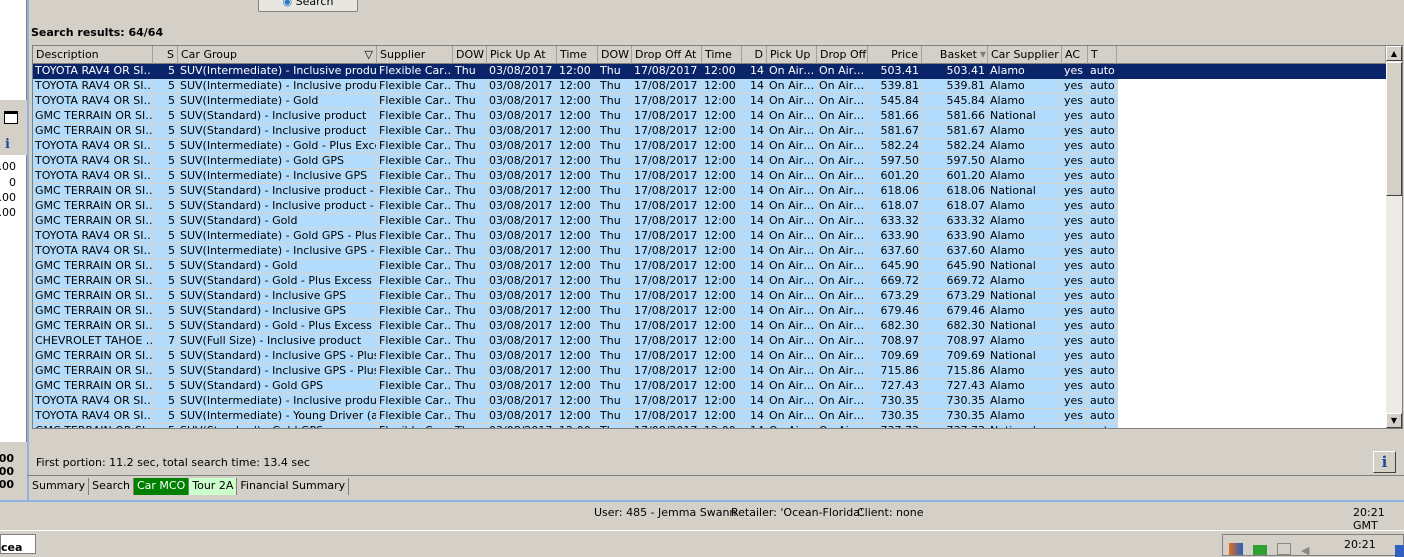 The image size is (1404, 557). What do you see at coordinates (18, 544) in the screenshot?
I see `taskbar-item: cea` at bounding box center [18, 544].